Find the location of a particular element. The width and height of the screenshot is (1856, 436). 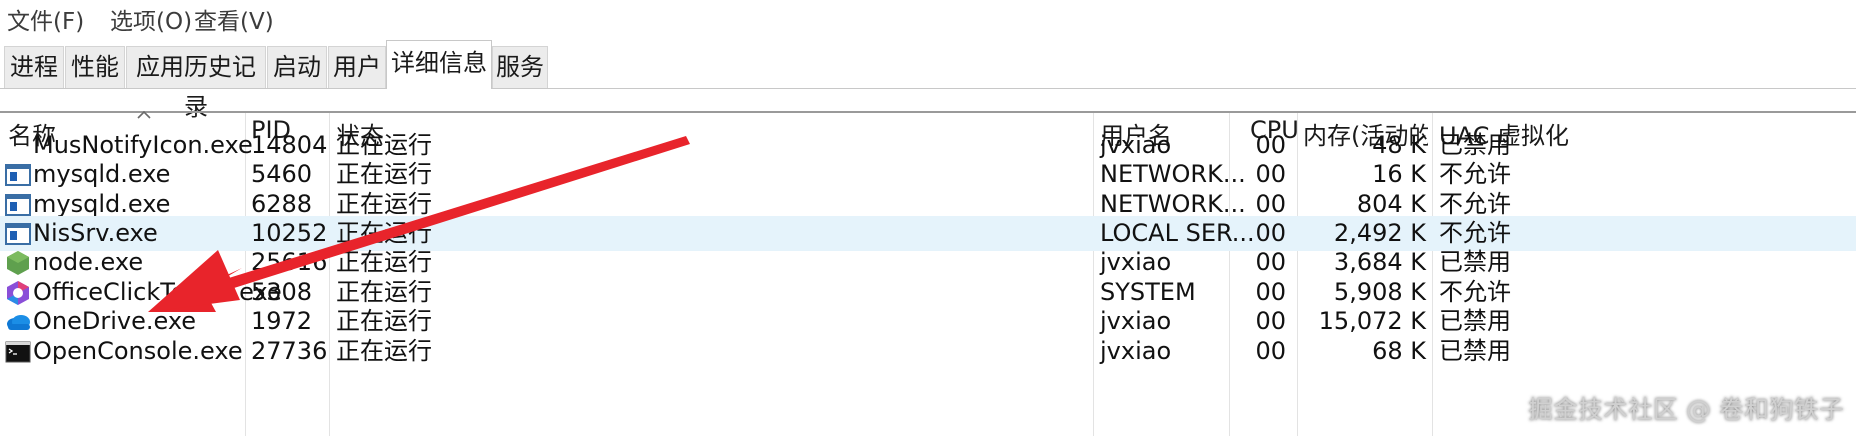

process-user: jvxiao is located at coordinates (1136, 351).